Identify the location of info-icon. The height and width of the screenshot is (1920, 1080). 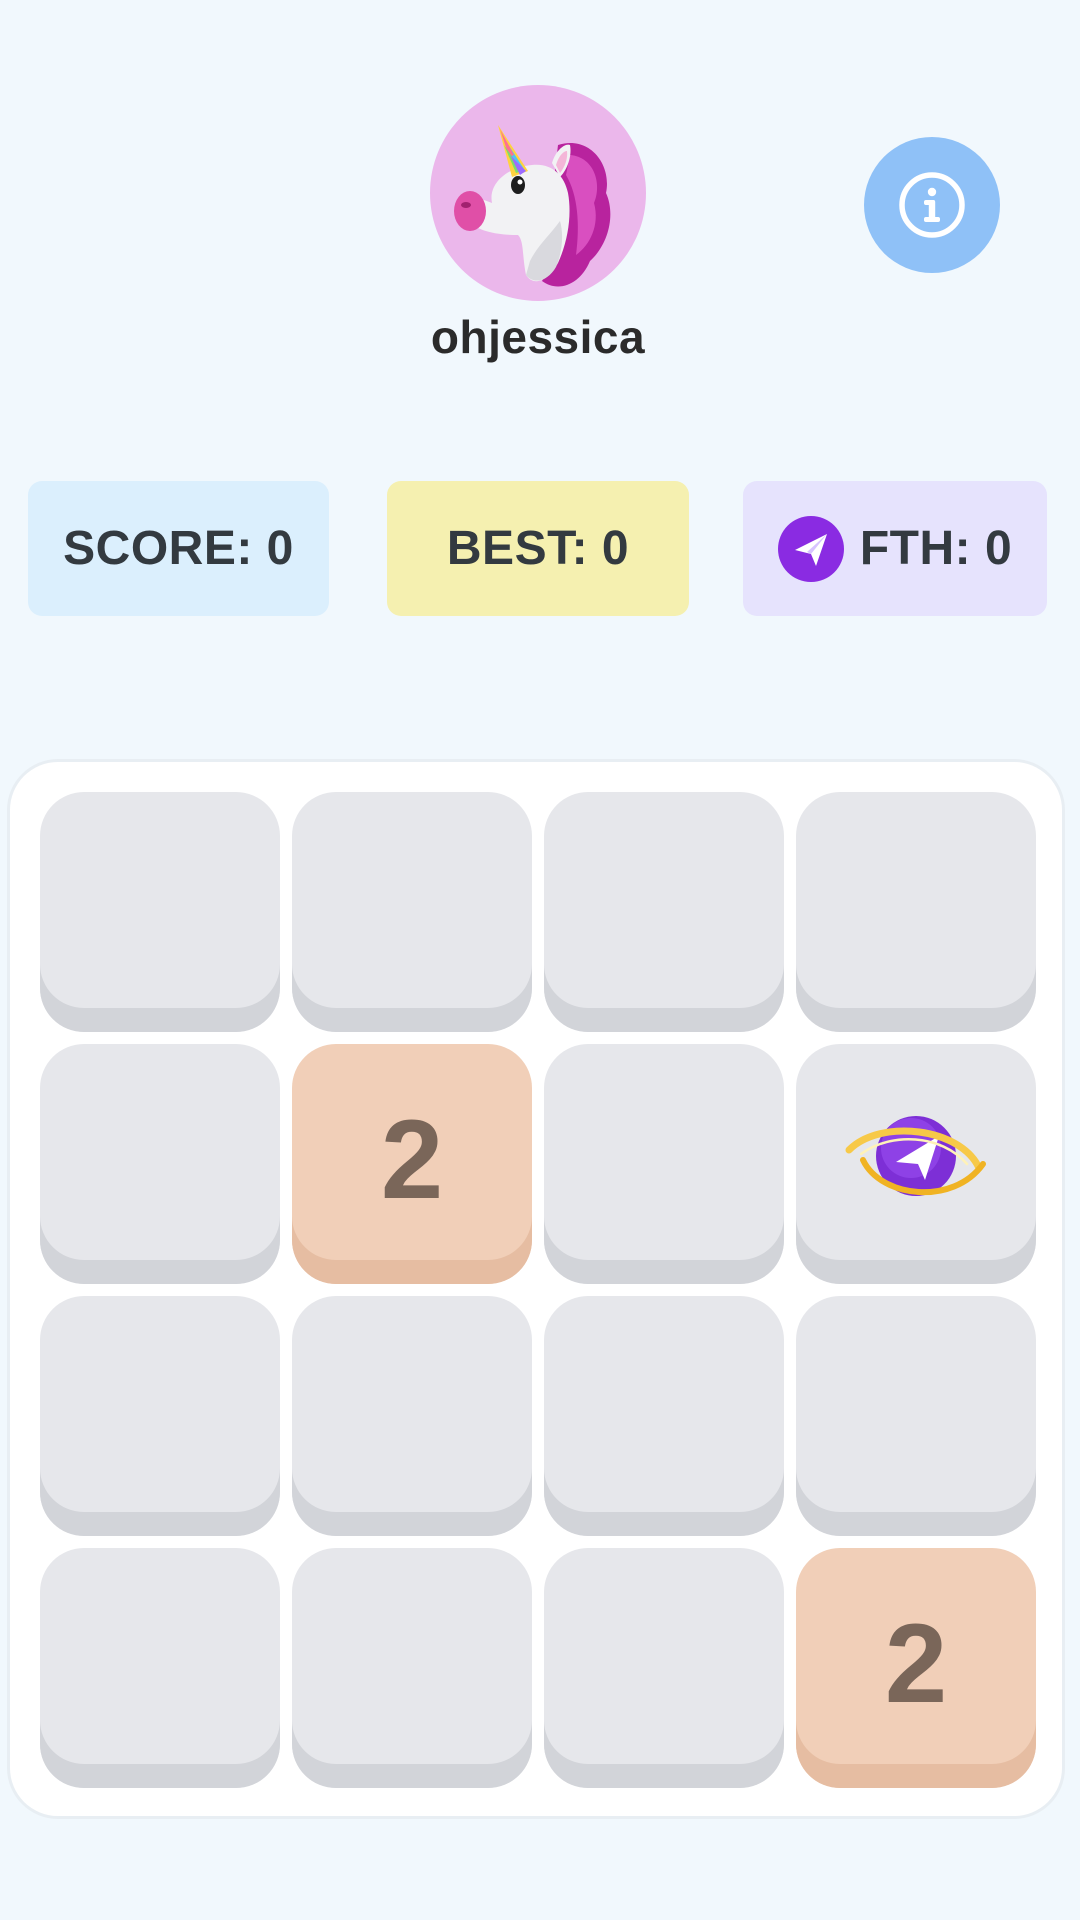
(932, 205).